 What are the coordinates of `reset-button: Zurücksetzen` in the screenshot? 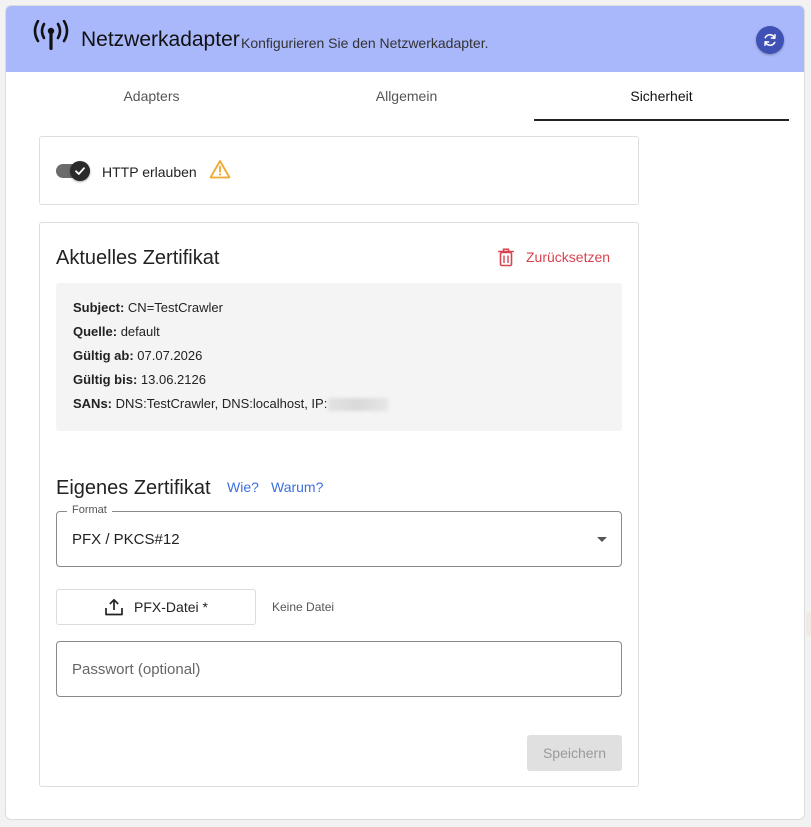 It's located at (554, 257).